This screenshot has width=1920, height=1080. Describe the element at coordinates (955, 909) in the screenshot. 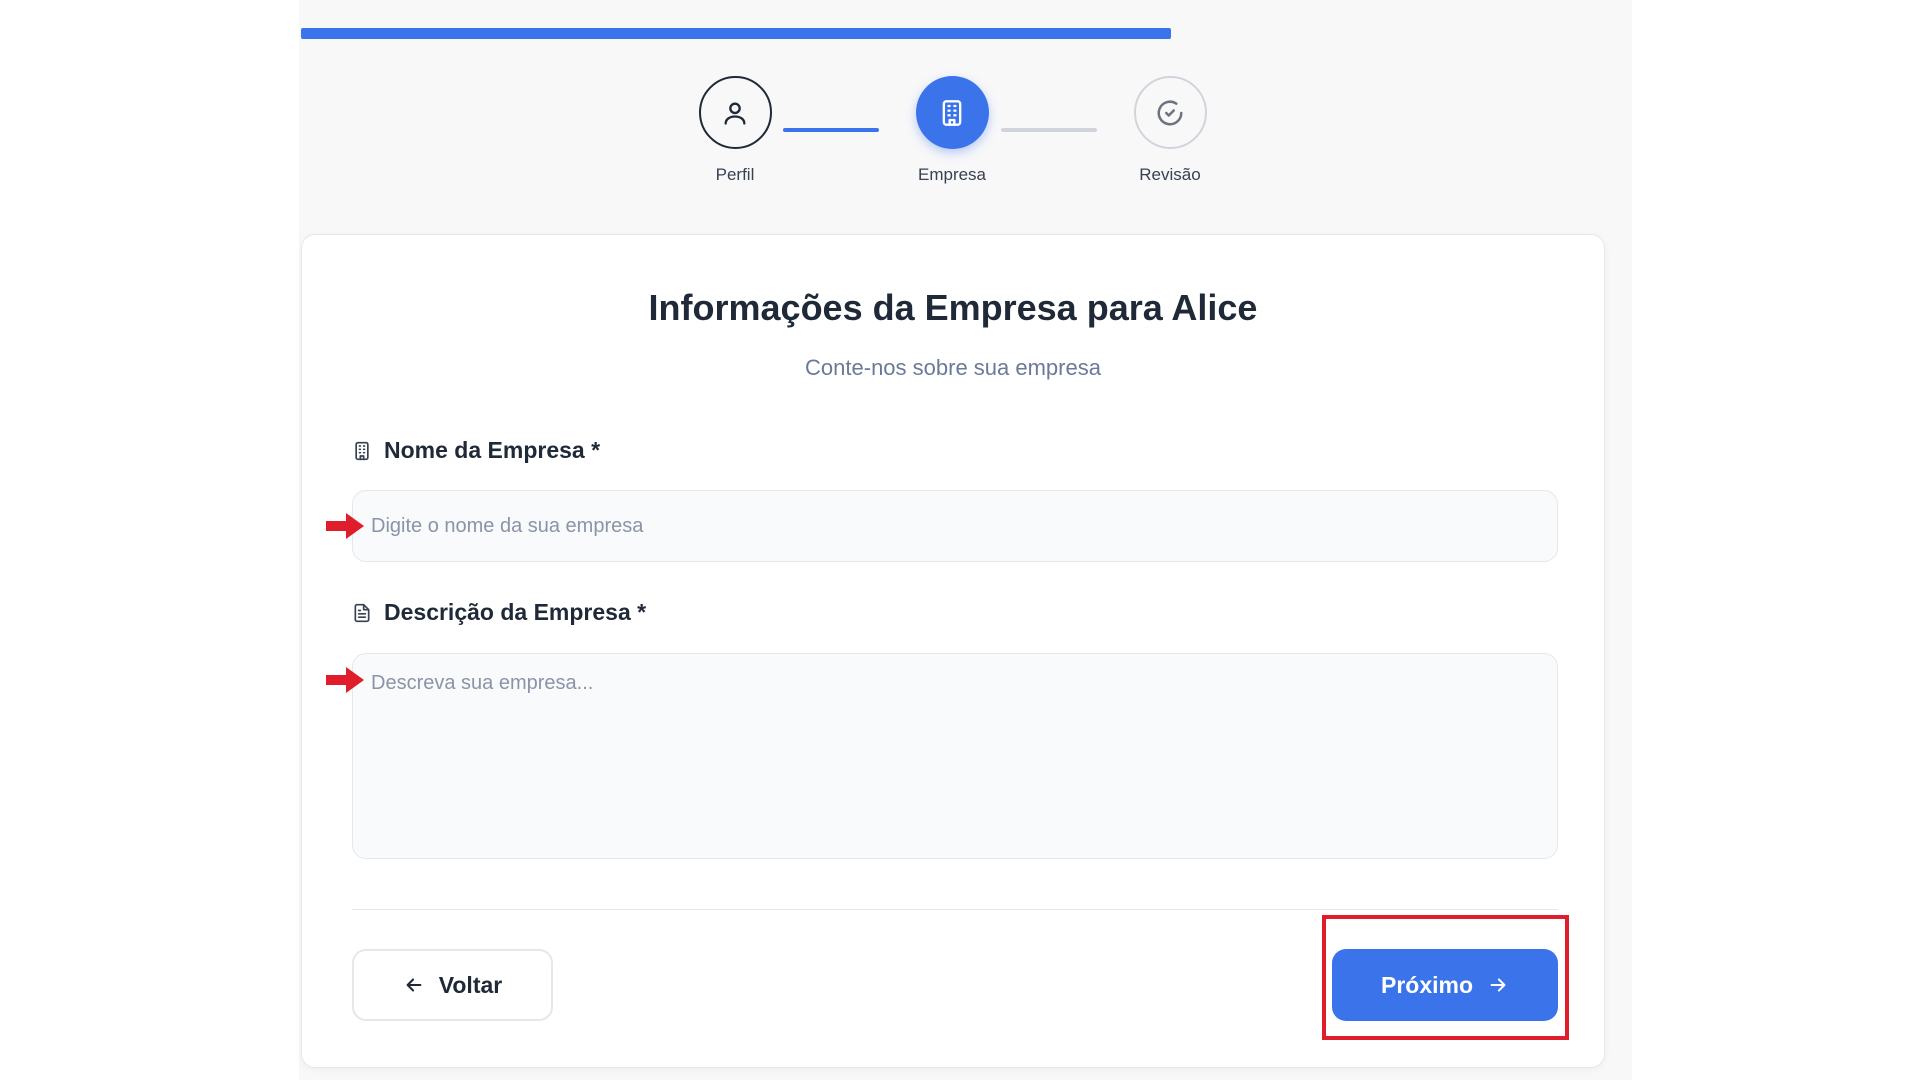

I see `form-divider` at that location.